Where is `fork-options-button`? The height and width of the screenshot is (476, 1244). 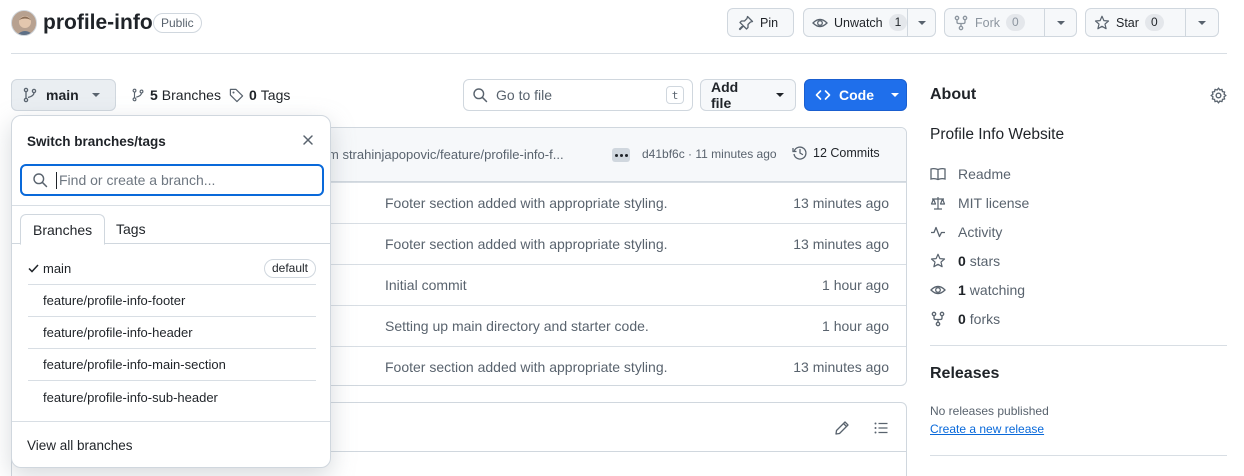
fork-options-button is located at coordinates (1060, 22).